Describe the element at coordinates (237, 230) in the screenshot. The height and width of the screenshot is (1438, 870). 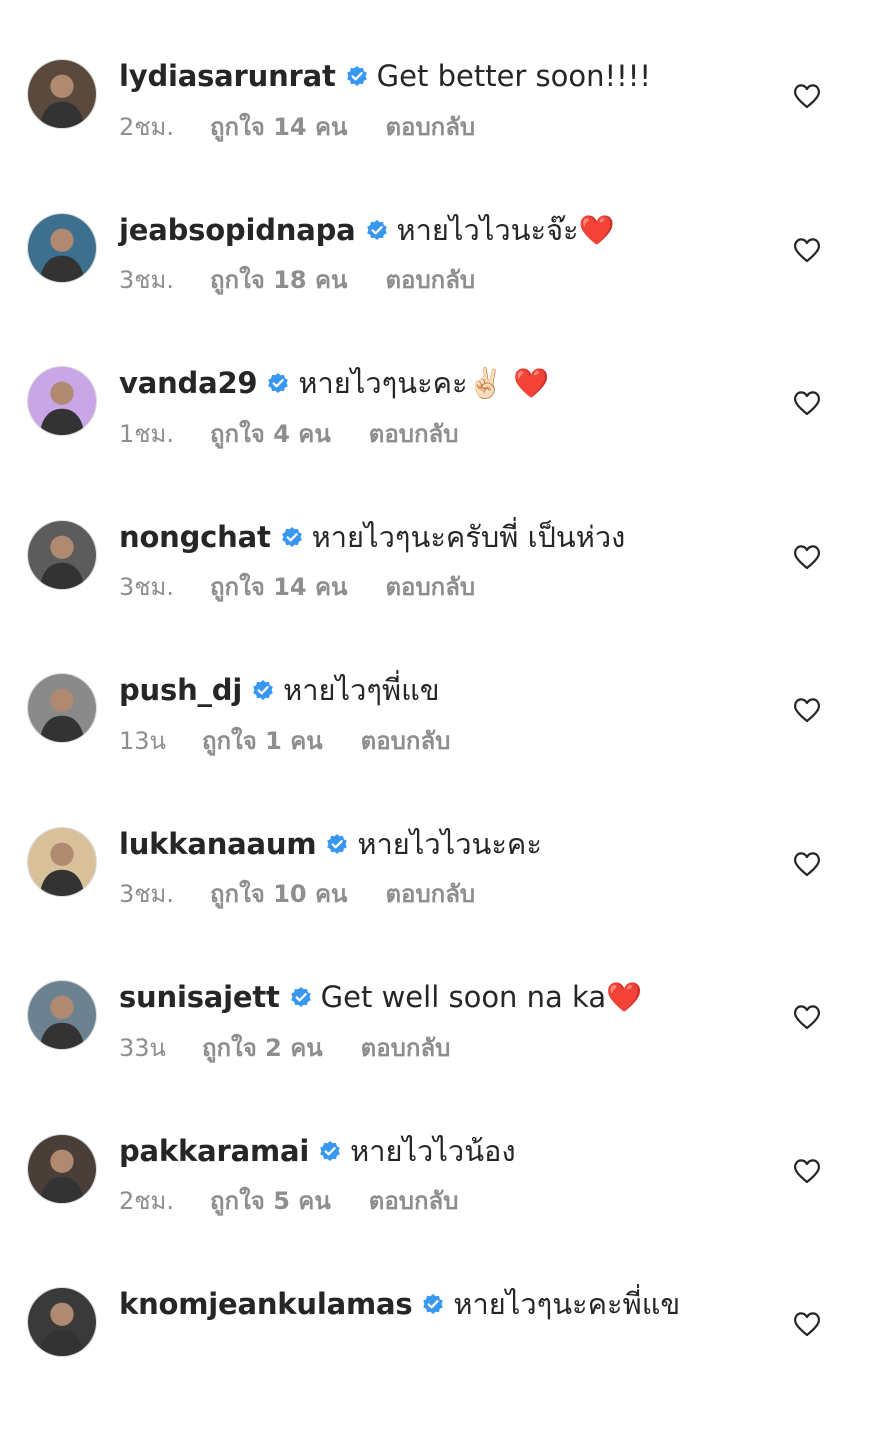
I see `username: jeabsopidnapa` at that location.